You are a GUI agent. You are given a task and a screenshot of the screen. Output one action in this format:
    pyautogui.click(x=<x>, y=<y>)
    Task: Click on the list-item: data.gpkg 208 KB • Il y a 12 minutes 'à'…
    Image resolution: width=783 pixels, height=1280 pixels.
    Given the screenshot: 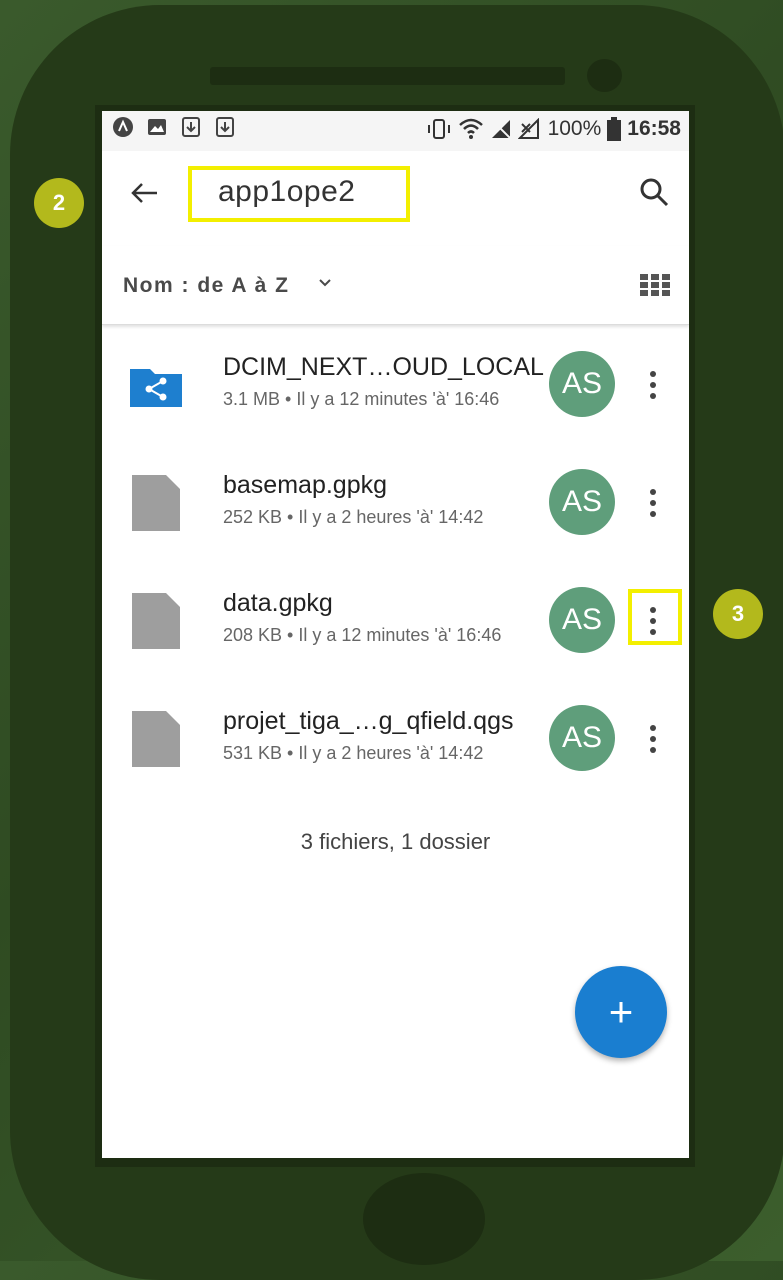 What is the action you would take?
    pyautogui.click(x=395, y=620)
    